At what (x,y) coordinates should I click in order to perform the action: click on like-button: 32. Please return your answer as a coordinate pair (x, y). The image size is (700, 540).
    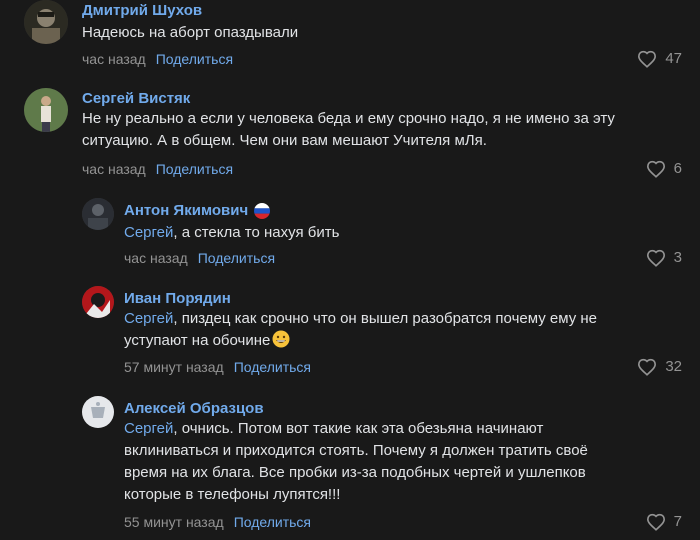
    Looking at the image, I should click on (659, 367).